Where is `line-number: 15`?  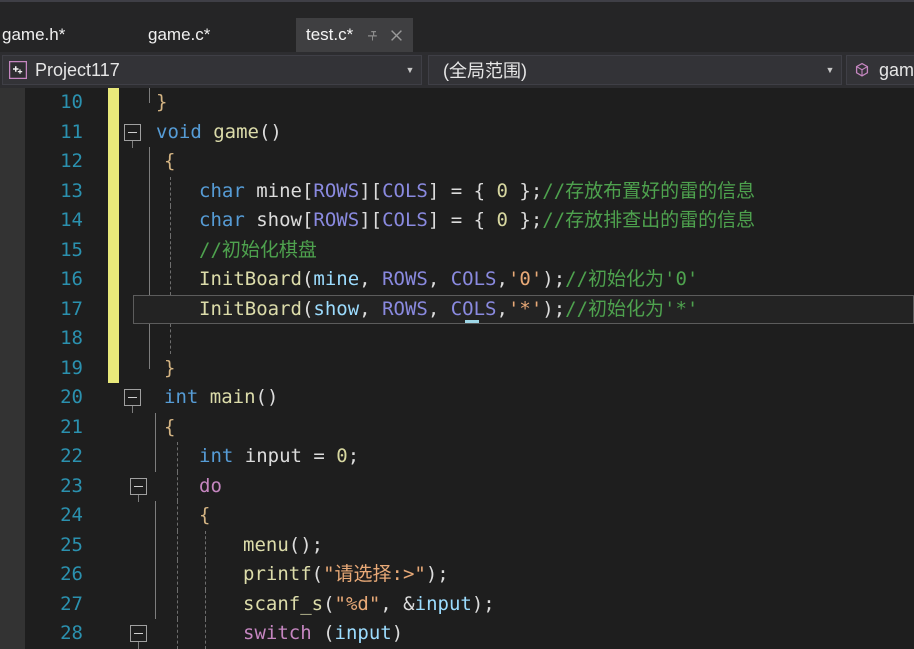 line-number: 15 is located at coordinates (71, 249).